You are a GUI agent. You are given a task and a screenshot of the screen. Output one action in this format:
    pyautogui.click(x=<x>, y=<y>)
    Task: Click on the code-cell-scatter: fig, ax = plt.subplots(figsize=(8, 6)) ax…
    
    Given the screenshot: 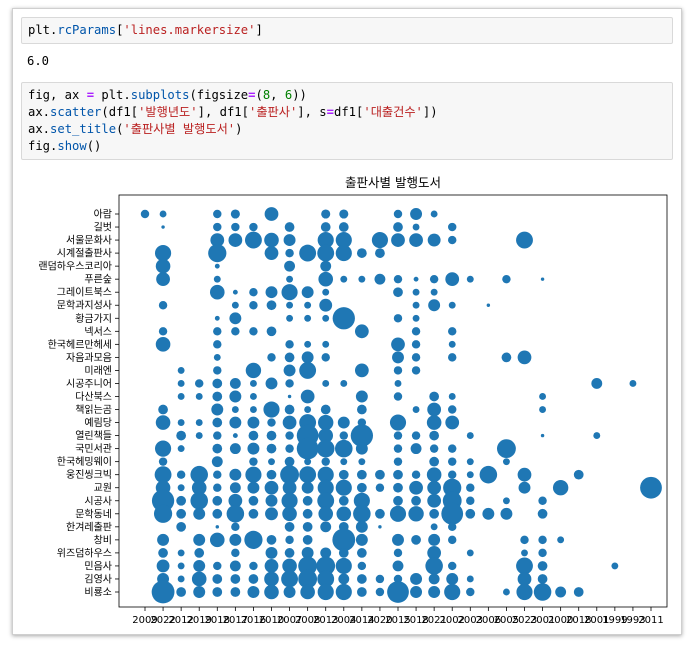 What is the action you would take?
    pyautogui.click(x=347, y=121)
    